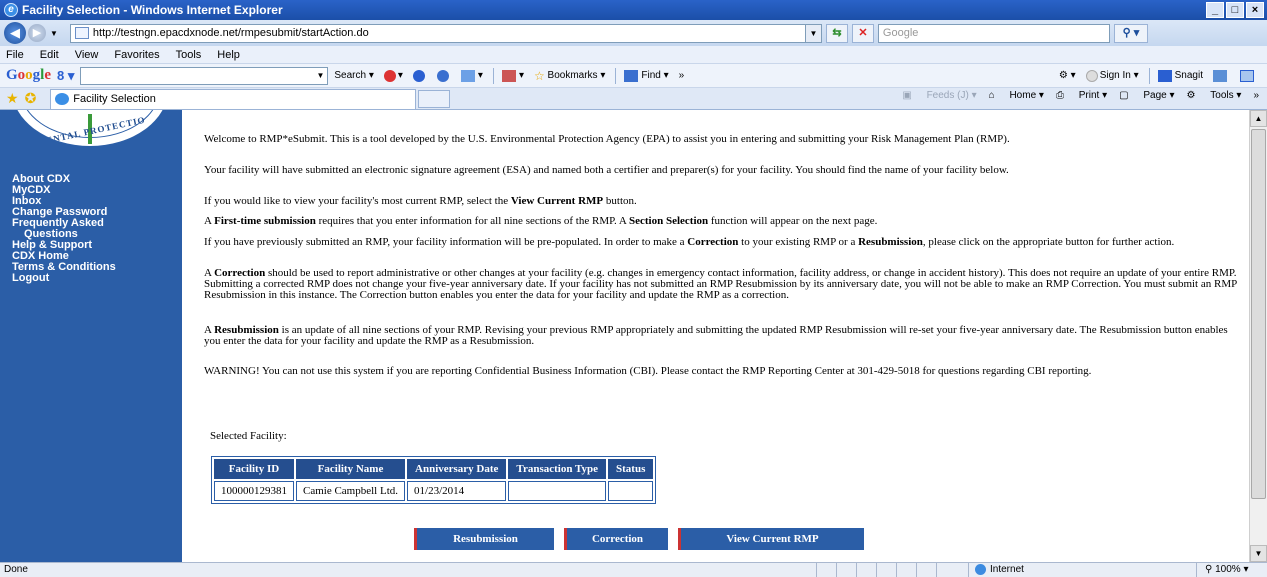 This screenshot has height=577, width=1267. What do you see at coordinates (54, 33) in the screenshot?
I see `history-dropdown-icon: ▼` at bounding box center [54, 33].